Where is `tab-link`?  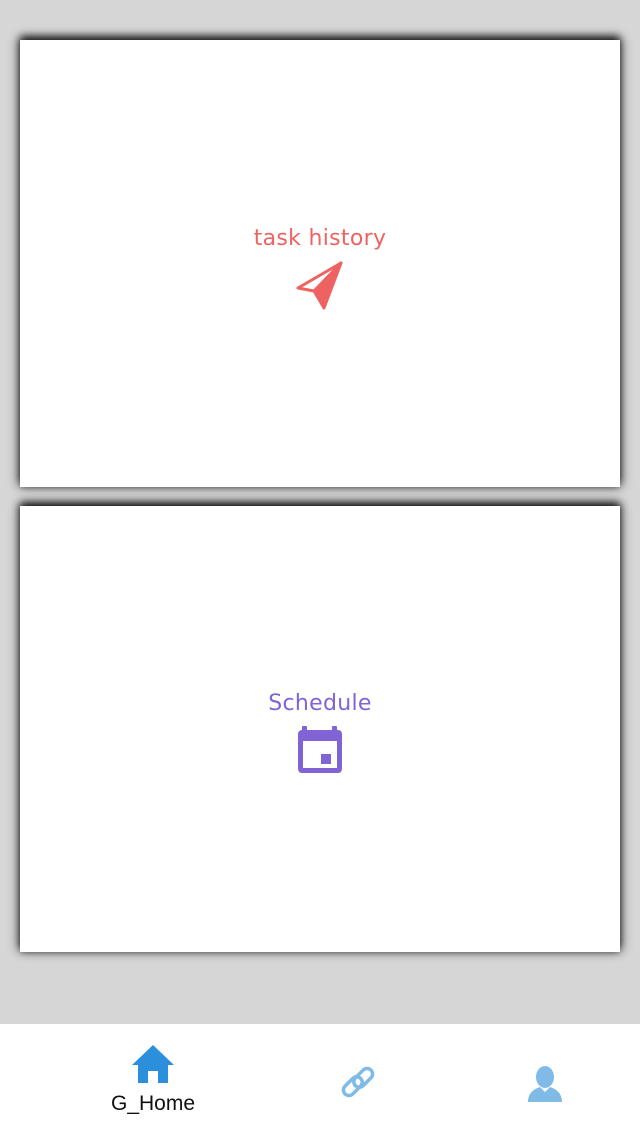 tab-link is located at coordinates (358, 1080).